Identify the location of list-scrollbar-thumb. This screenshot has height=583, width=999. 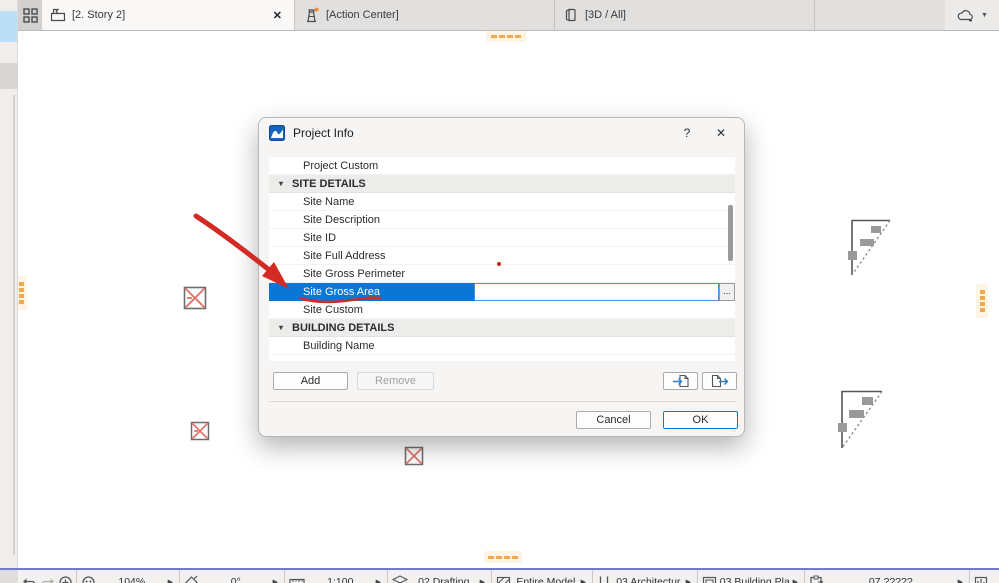
(730, 233).